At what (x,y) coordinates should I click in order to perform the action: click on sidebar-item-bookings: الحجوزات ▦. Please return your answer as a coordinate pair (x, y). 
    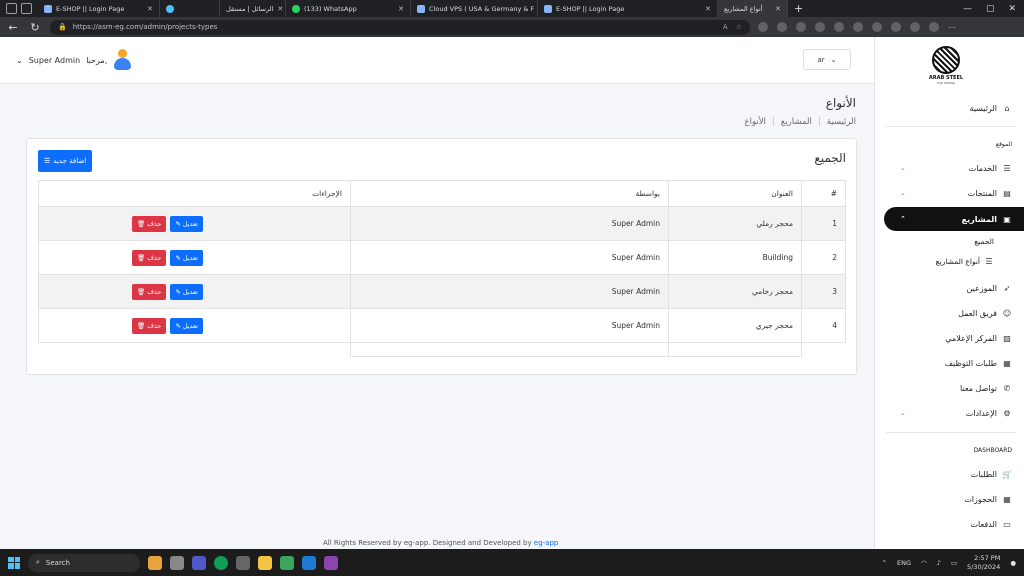
    Looking at the image, I should click on (954, 499).